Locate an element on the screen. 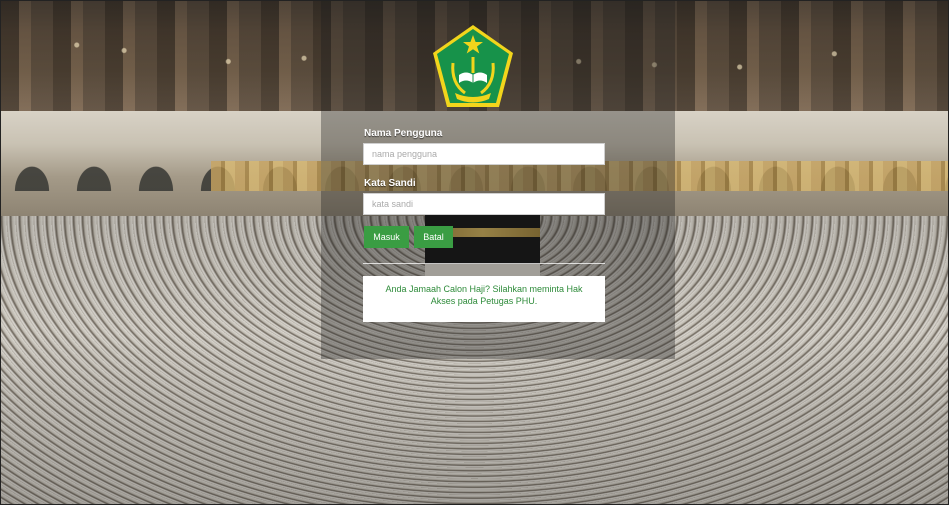  cancel-button: Batal is located at coordinates (433, 237).